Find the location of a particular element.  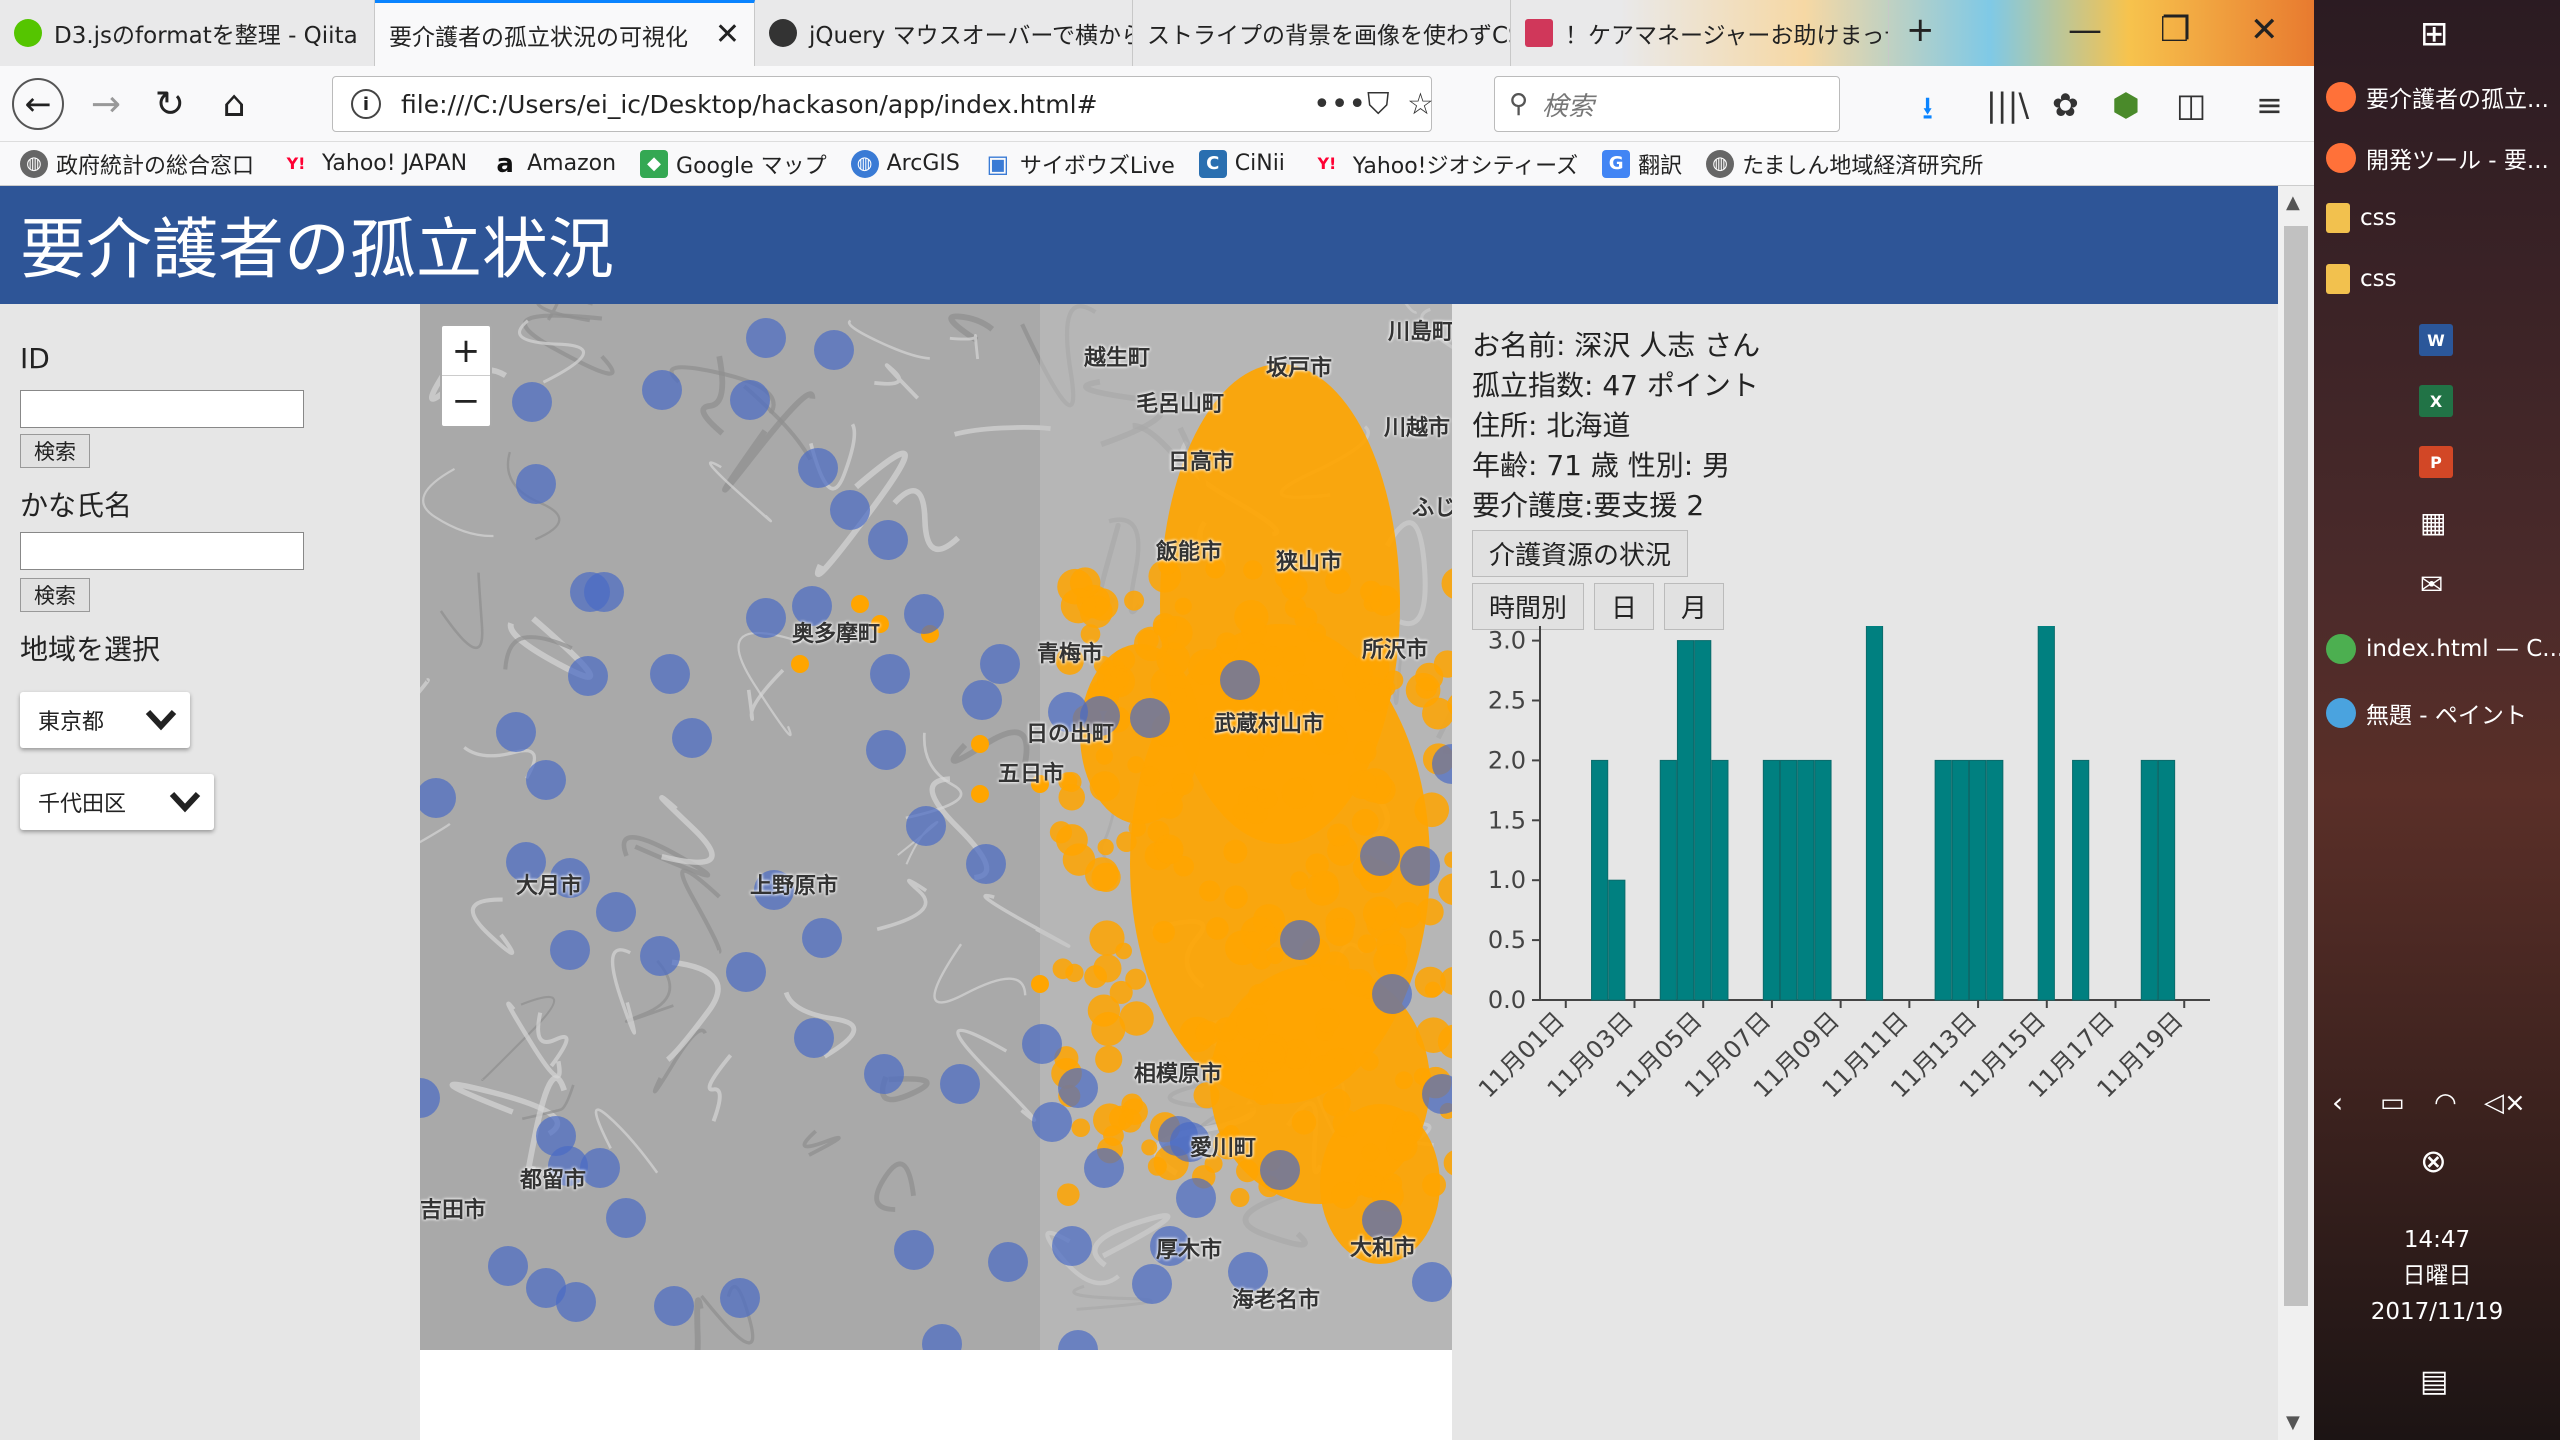

notification-icon: ▤ is located at coordinates (2434, 1381).